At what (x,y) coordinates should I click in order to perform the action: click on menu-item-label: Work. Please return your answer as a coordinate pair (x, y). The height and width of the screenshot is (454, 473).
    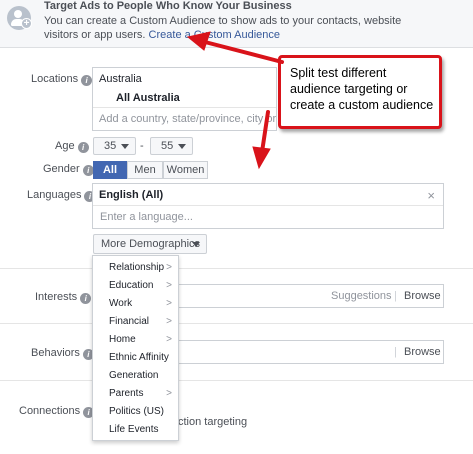
    Looking at the image, I should click on (121, 303).